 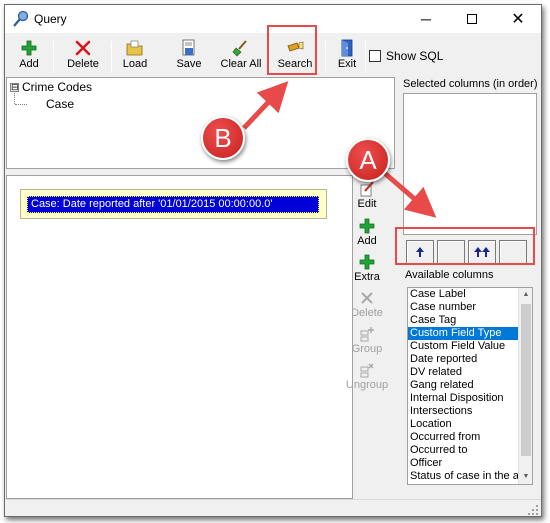 I want to click on tables-tree: ⊟ Crime Codes Case, so click(x=200, y=123).